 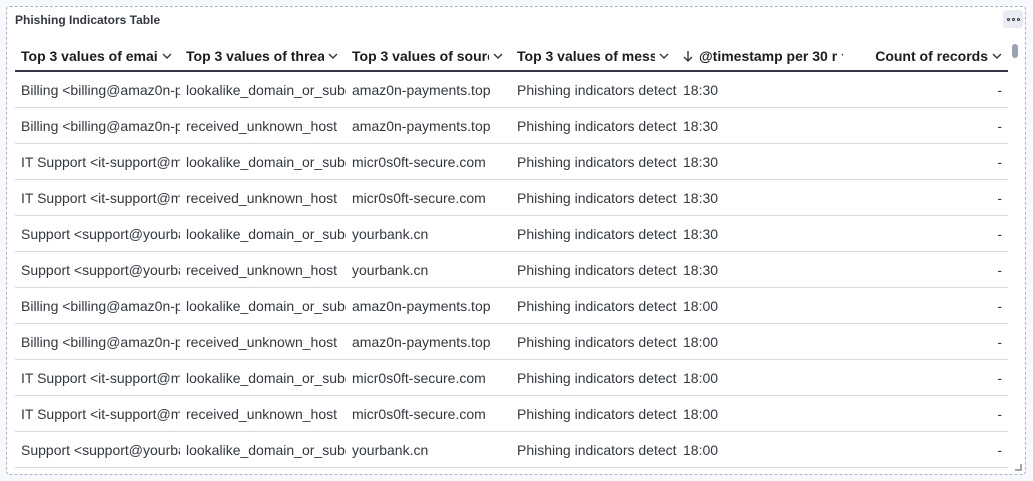 I want to click on arrow-down-icon, so click(x=688, y=56).